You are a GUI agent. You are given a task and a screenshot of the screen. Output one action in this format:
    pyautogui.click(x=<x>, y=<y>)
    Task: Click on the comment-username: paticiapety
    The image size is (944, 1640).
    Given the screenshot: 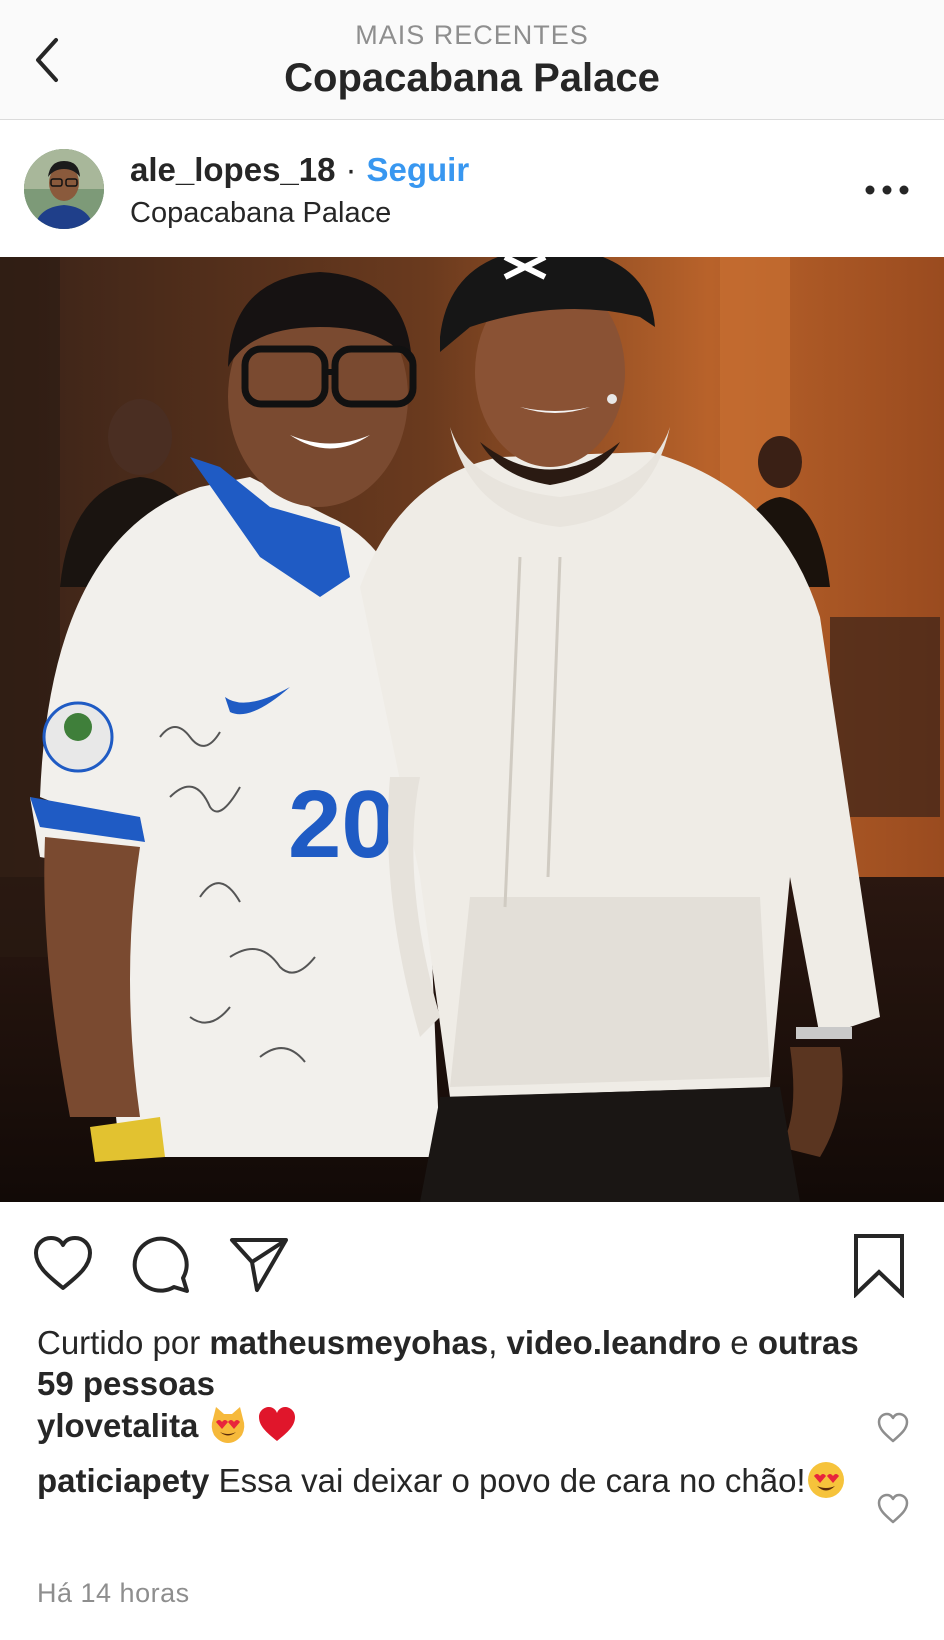 What is the action you would take?
    pyautogui.click(x=123, y=1480)
    